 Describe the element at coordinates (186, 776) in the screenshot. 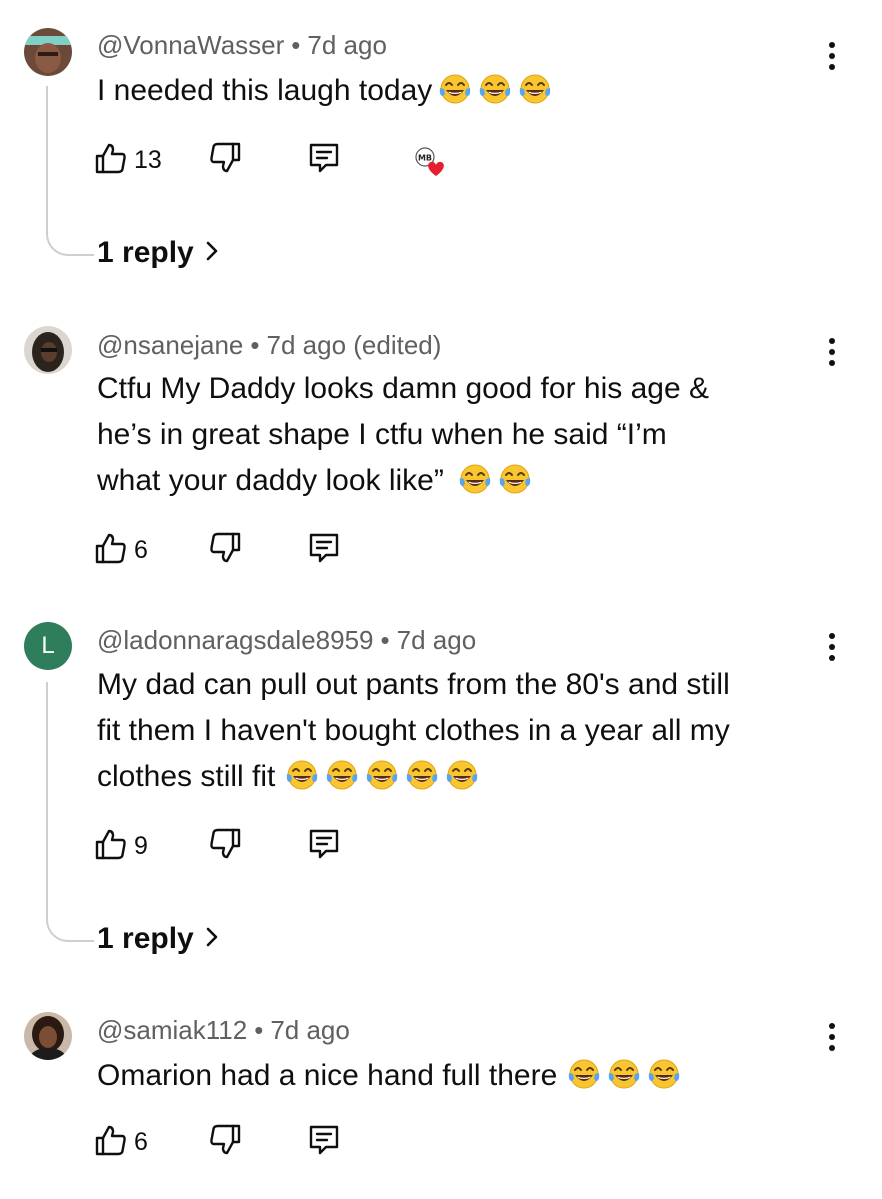

I see `comment-text-line: clothes still fit` at that location.